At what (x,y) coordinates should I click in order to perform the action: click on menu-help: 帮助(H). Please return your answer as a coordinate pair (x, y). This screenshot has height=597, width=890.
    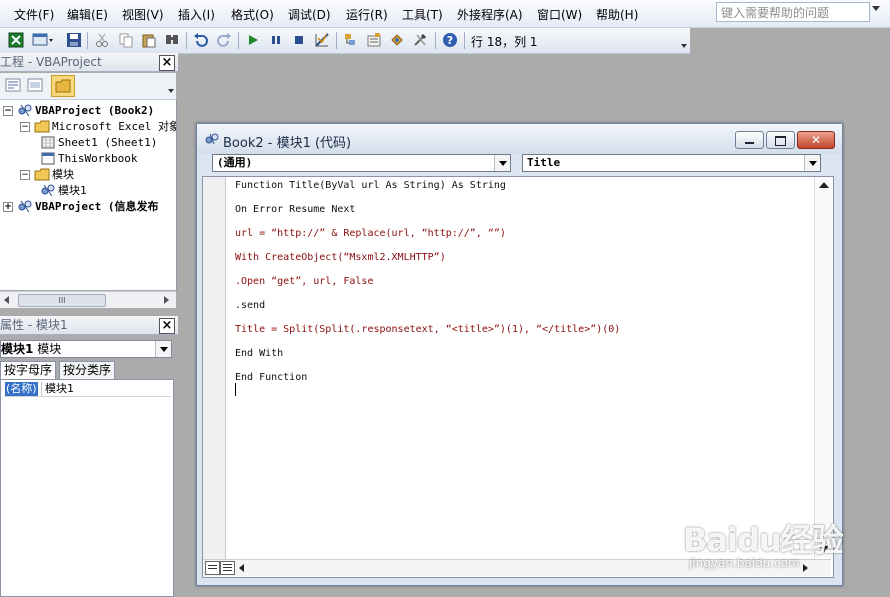
    Looking at the image, I should click on (617, 14).